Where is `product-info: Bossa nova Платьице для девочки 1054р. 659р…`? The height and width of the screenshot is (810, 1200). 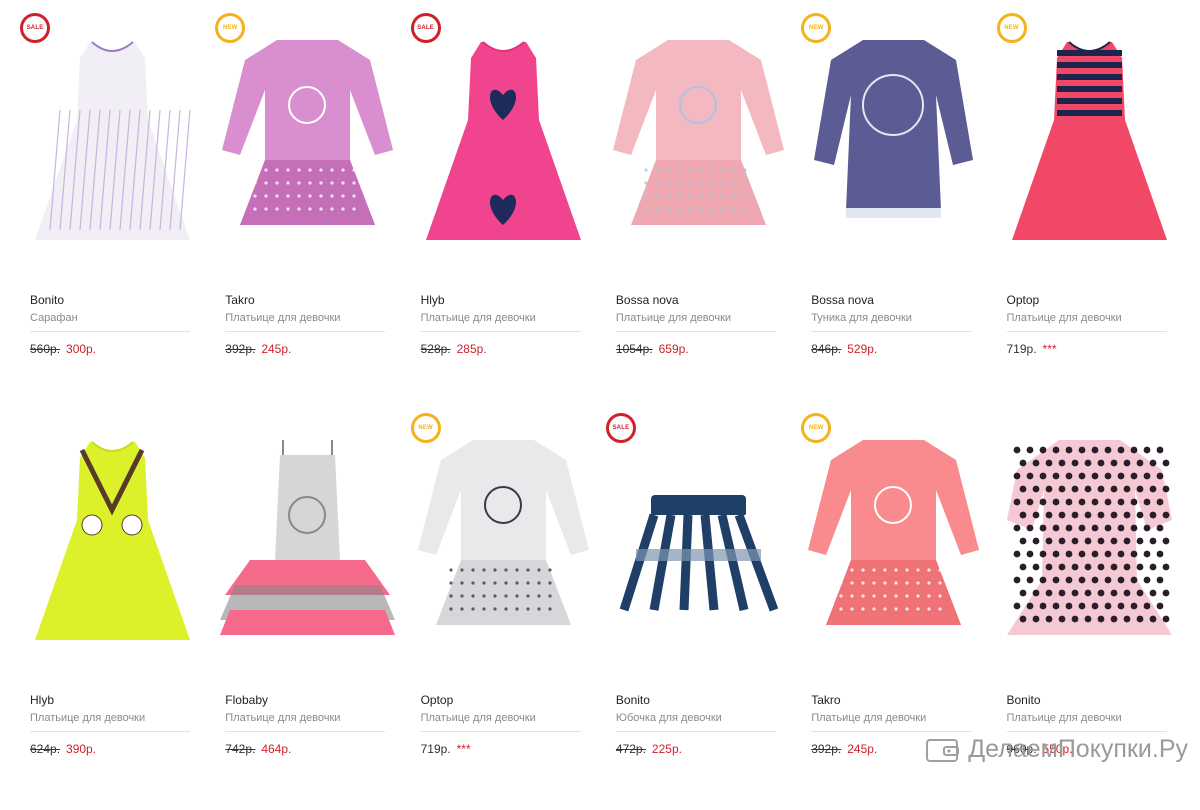 product-info: Bossa nova Платьице для девочки 1054р. 659р… is located at coordinates (695, 324).